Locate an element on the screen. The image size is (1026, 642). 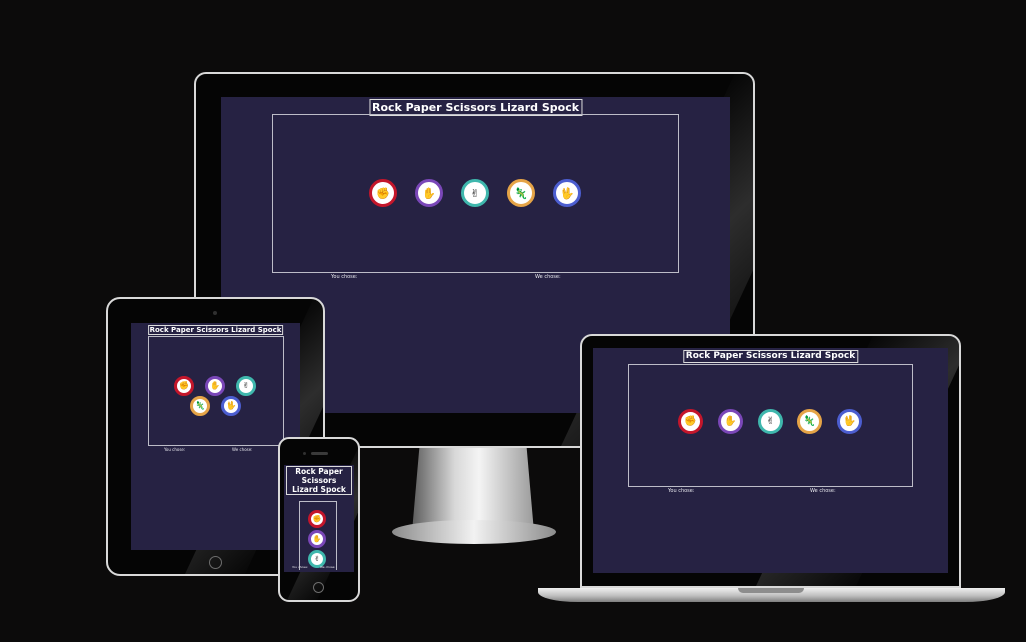
laptop-notch is located at coordinates (771, 590).